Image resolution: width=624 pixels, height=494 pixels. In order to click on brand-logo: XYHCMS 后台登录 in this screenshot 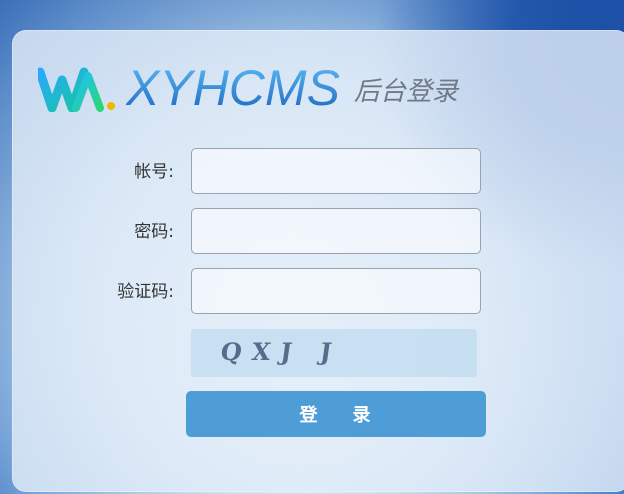, I will do `click(248, 87)`.